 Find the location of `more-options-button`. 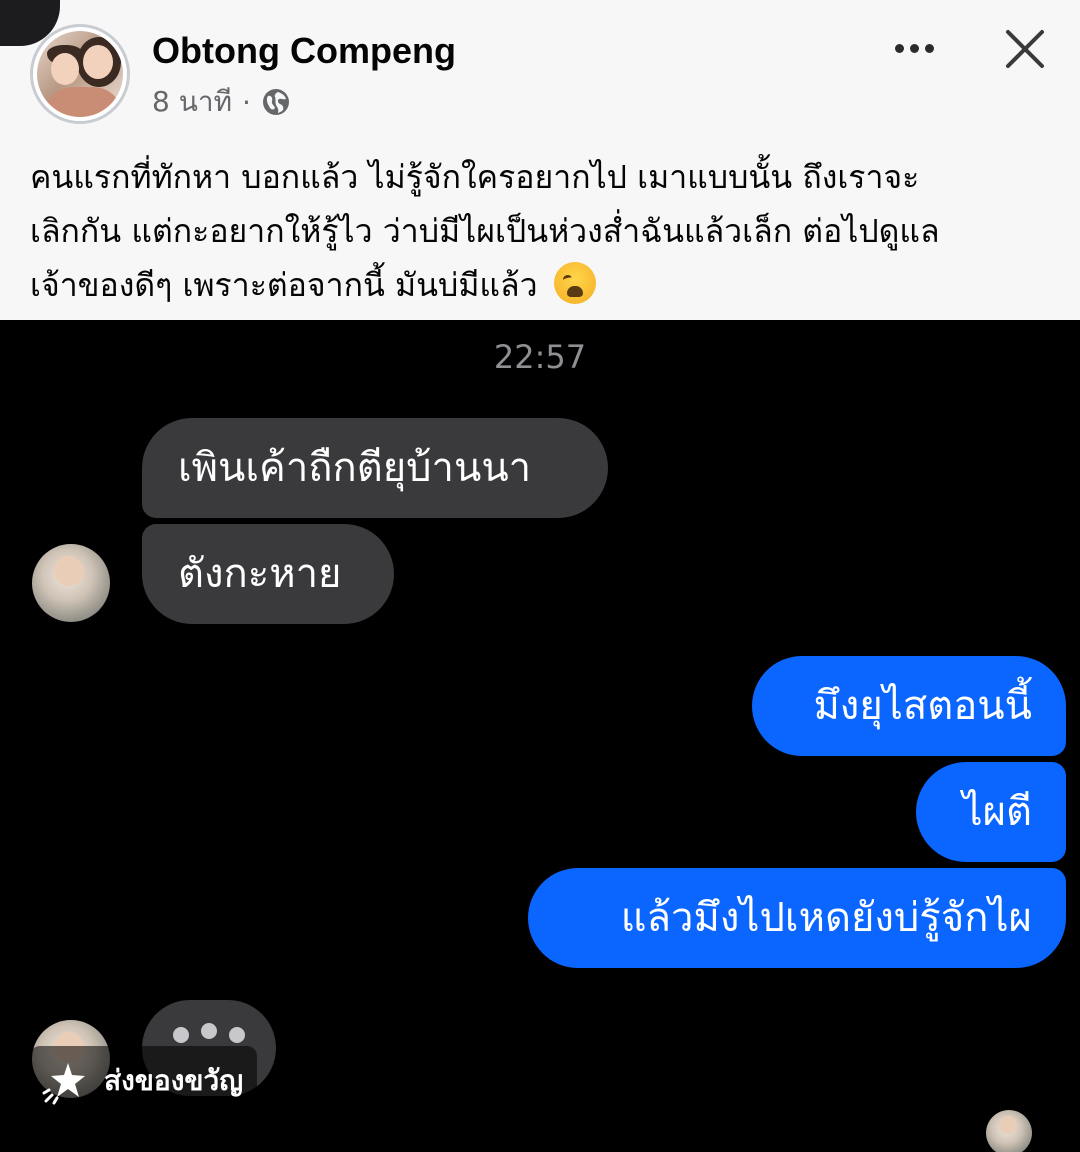

more-options-button is located at coordinates (914, 48).